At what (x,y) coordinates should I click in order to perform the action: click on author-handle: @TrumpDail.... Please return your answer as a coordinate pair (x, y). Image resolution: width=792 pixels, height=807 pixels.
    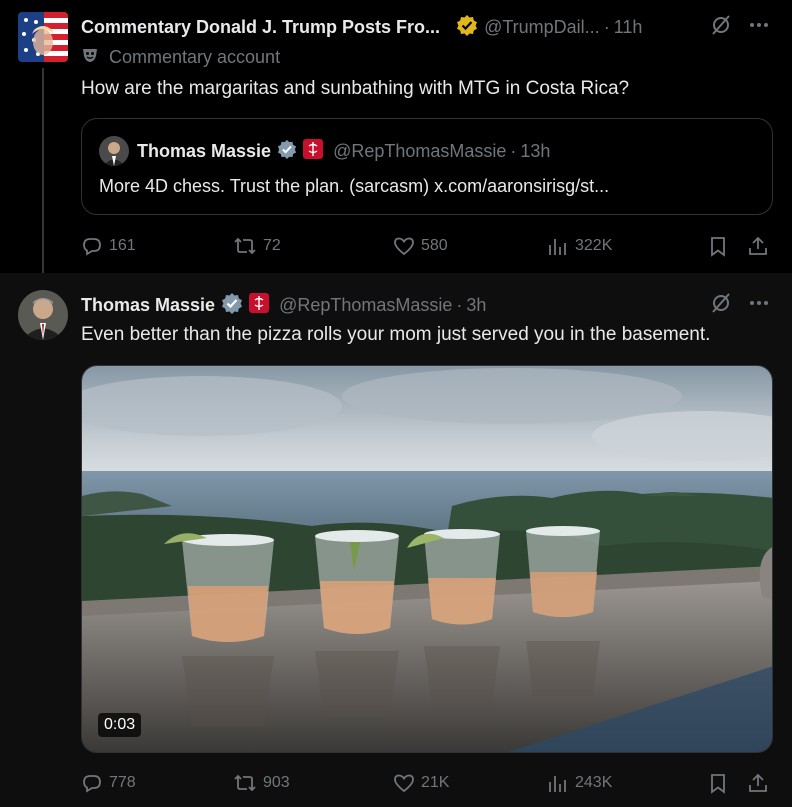
    Looking at the image, I should click on (542, 27).